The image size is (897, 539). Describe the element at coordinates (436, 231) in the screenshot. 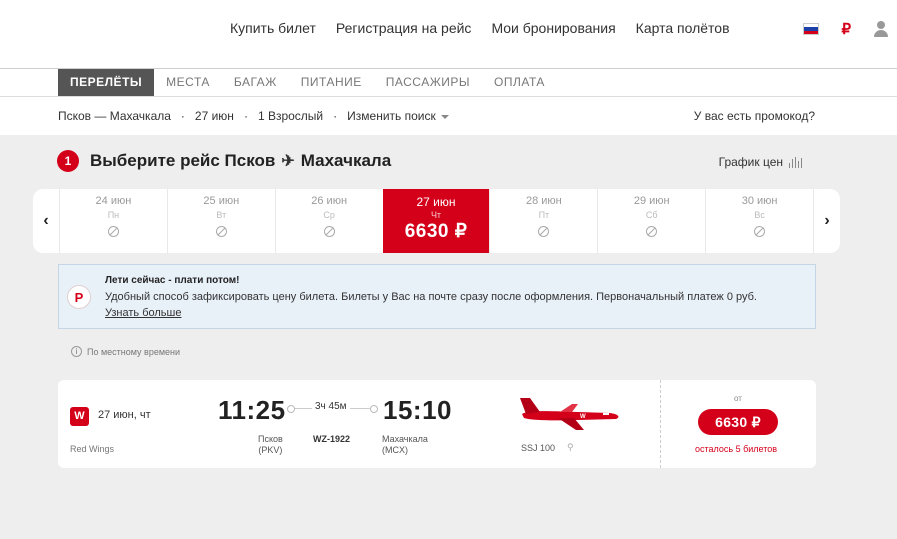

I see `date-option-price: 6630 ₽` at that location.